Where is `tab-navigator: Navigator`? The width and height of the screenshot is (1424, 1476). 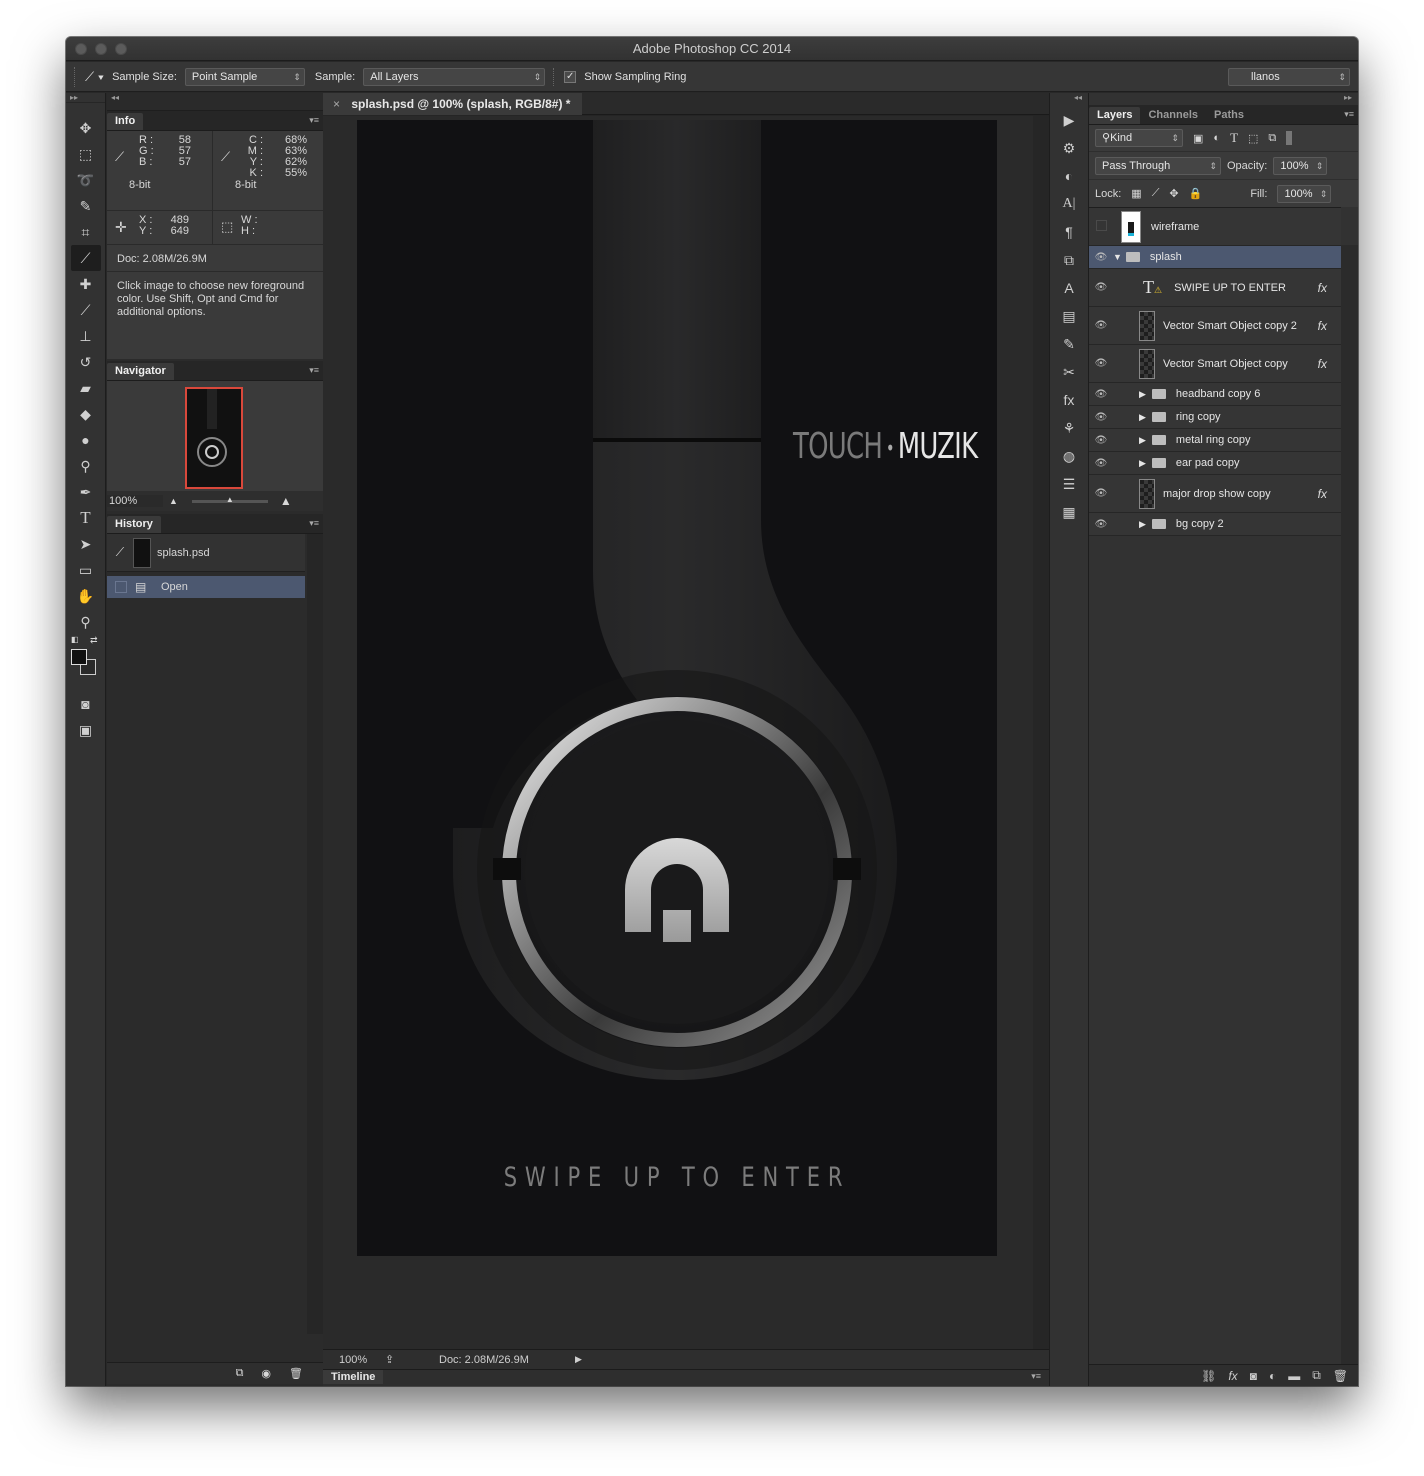 tab-navigator: Navigator is located at coordinates (140, 371).